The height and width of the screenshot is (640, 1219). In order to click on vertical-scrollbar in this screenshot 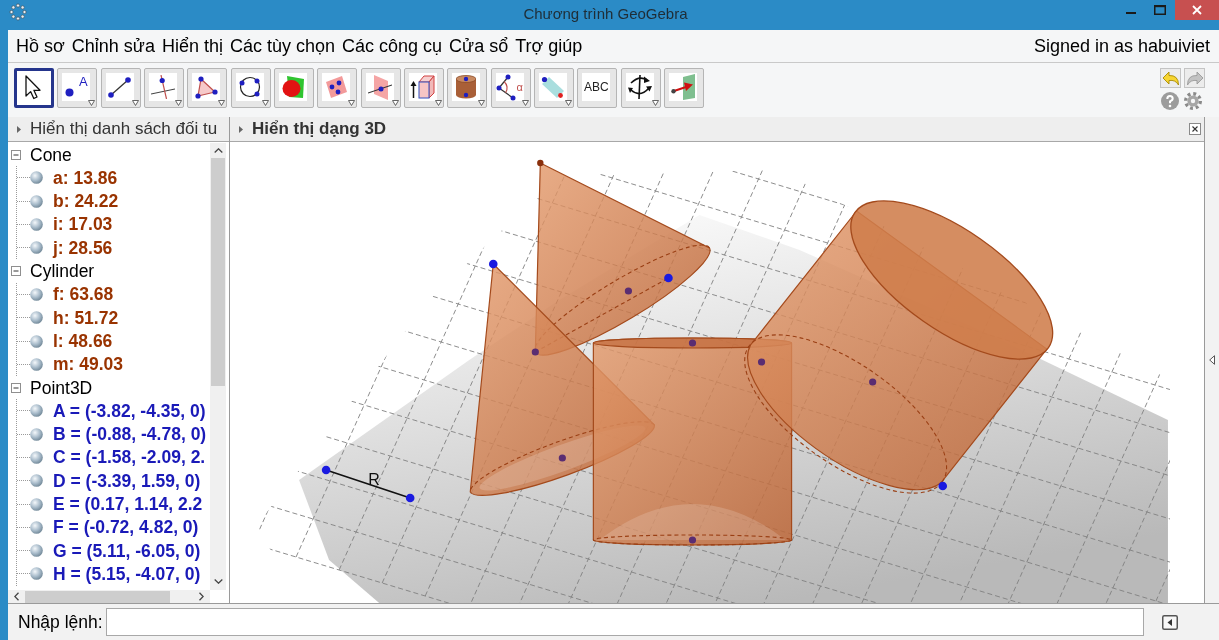, I will do `click(218, 366)`.